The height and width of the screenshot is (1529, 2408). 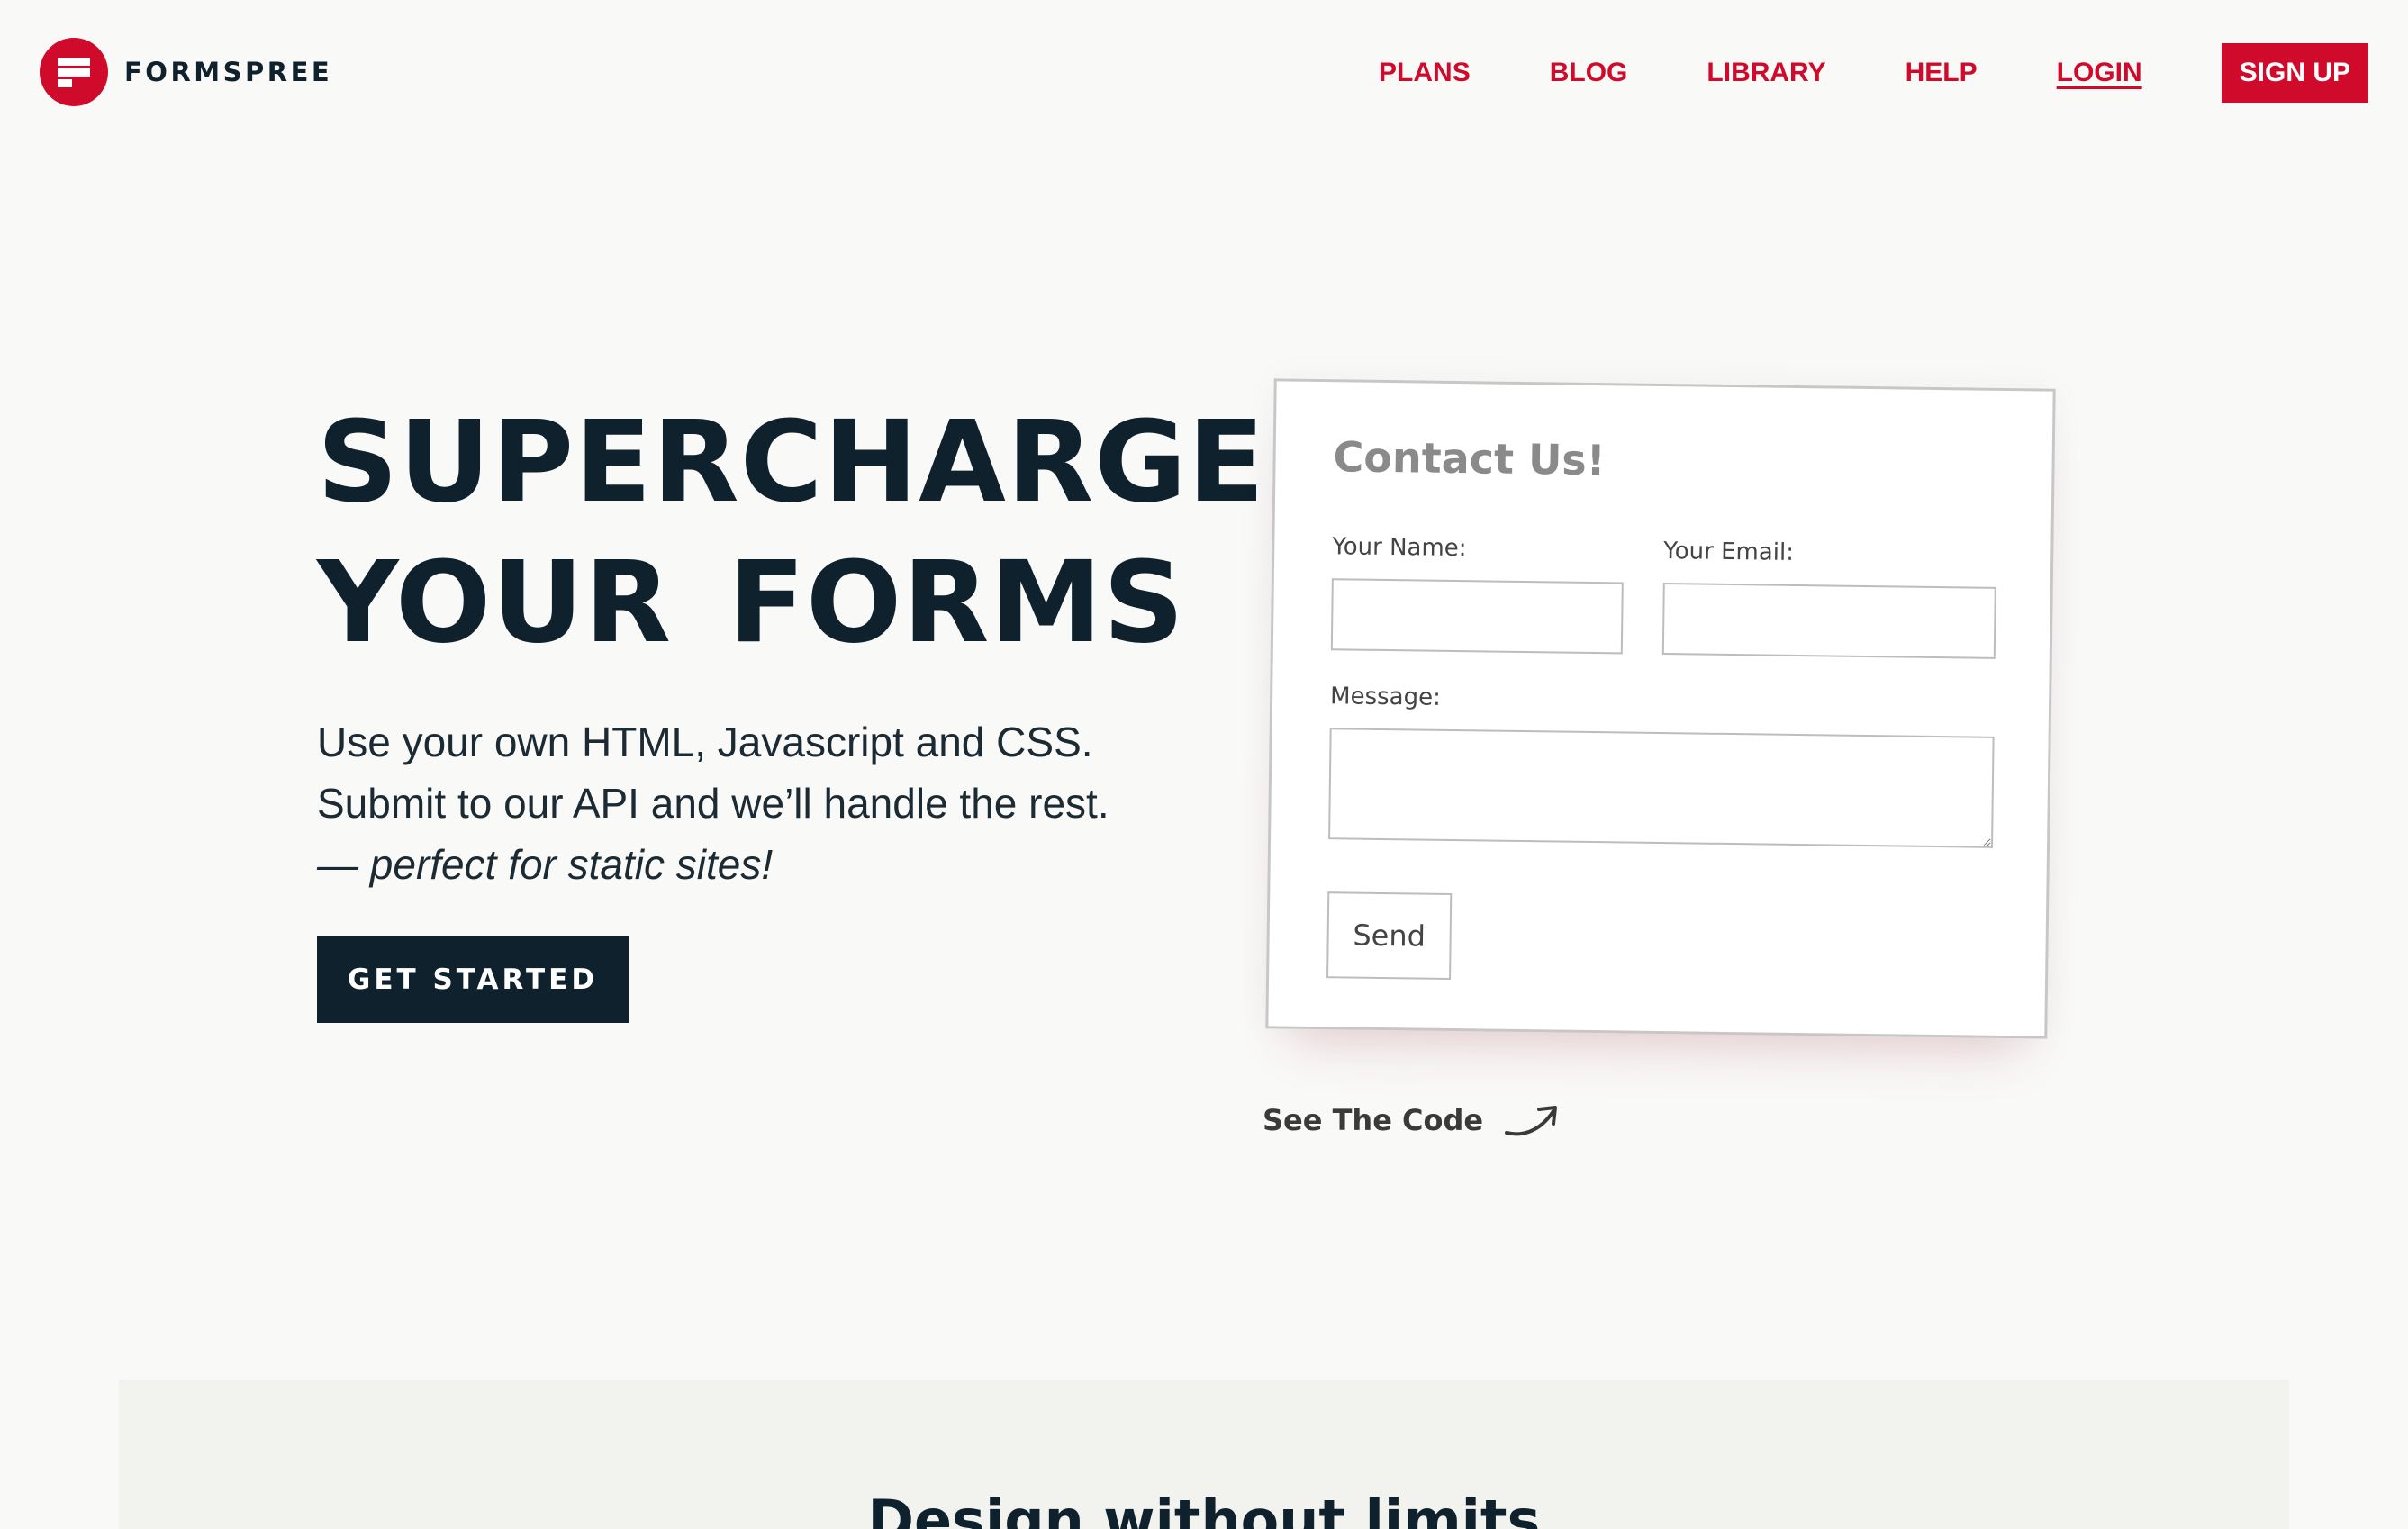 I want to click on email-label: Your Email:, so click(x=1729, y=552).